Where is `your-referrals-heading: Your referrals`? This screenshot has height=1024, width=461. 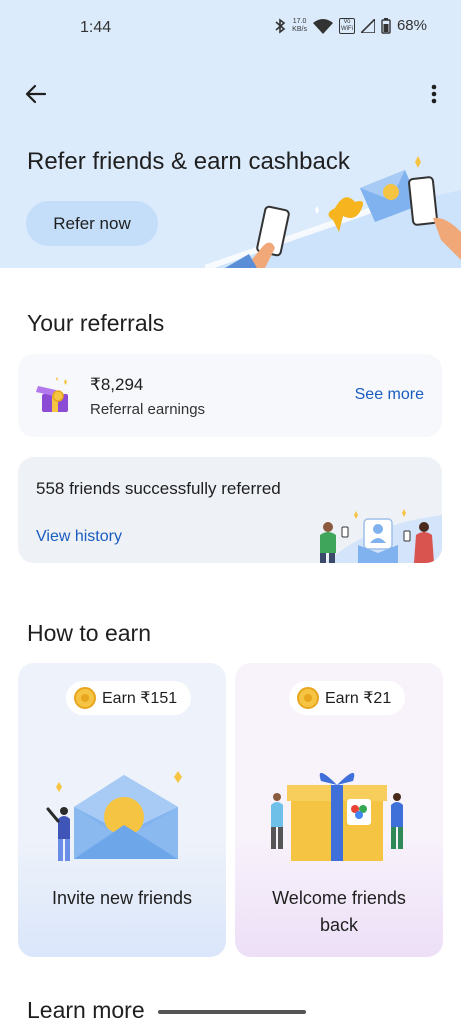 your-referrals-heading: Your referrals is located at coordinates (96, 323).